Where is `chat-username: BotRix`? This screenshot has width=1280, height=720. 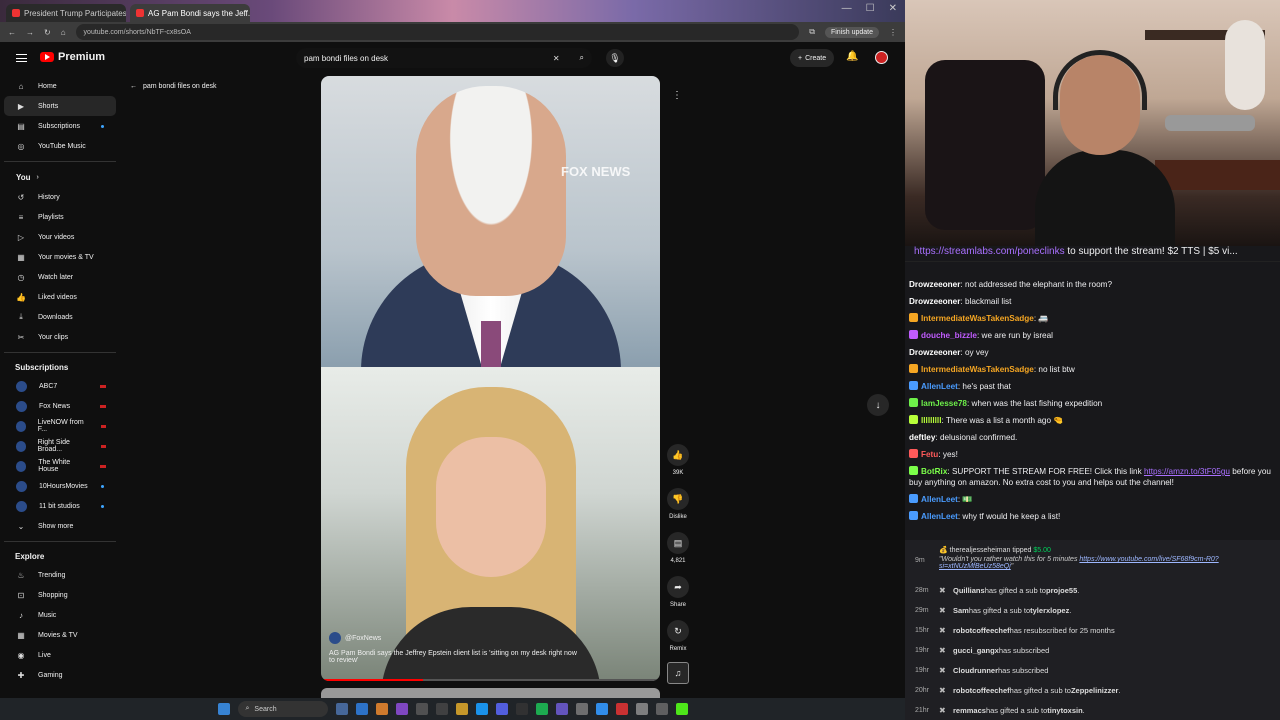
chat-username: BotRix is located at coordinates (934, 471).